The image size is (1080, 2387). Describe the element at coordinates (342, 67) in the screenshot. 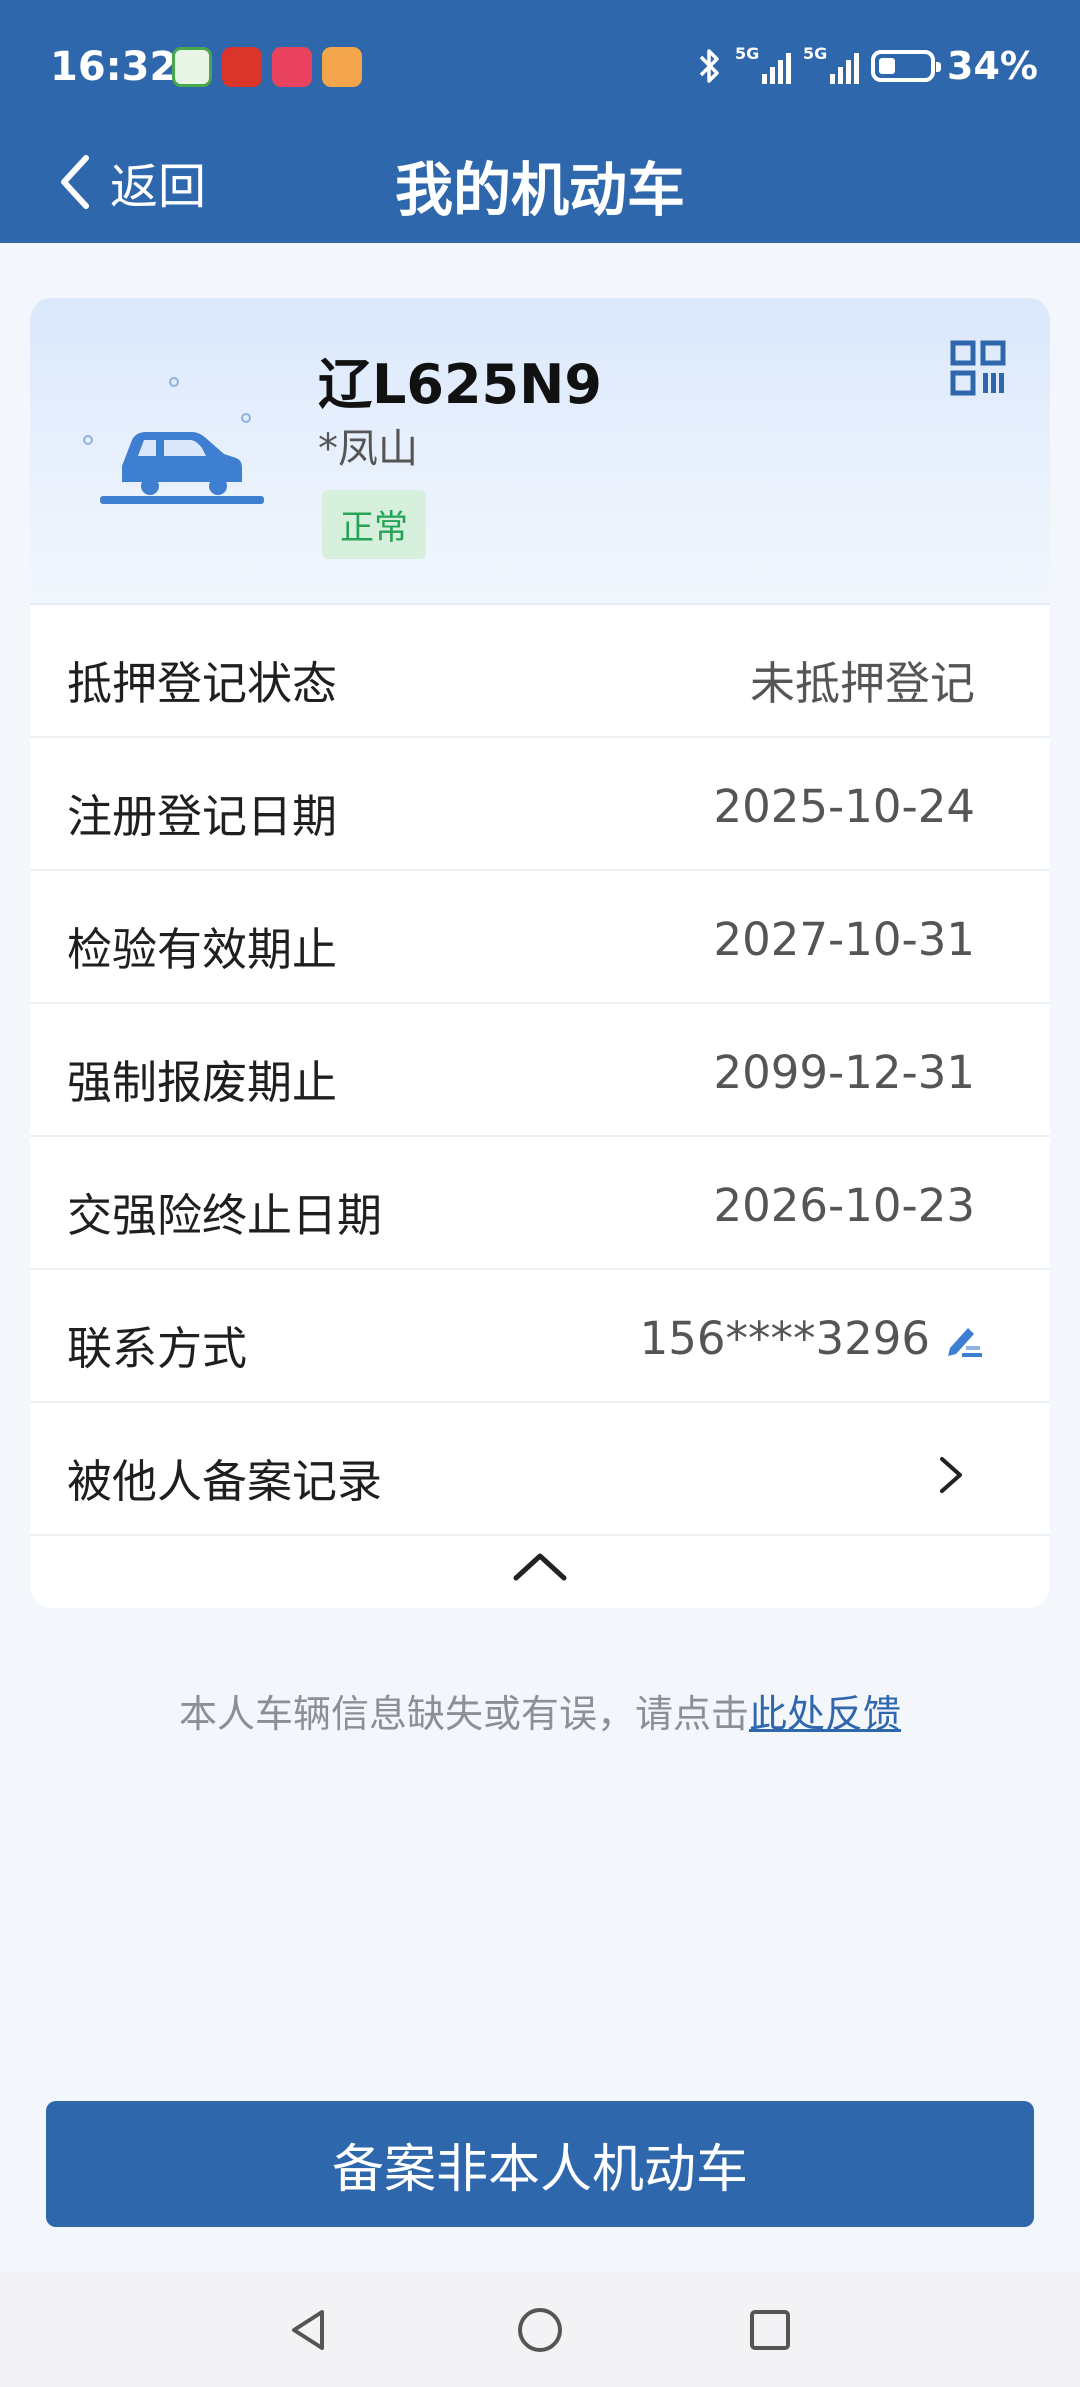

I see `app-orange-icon` at that location.